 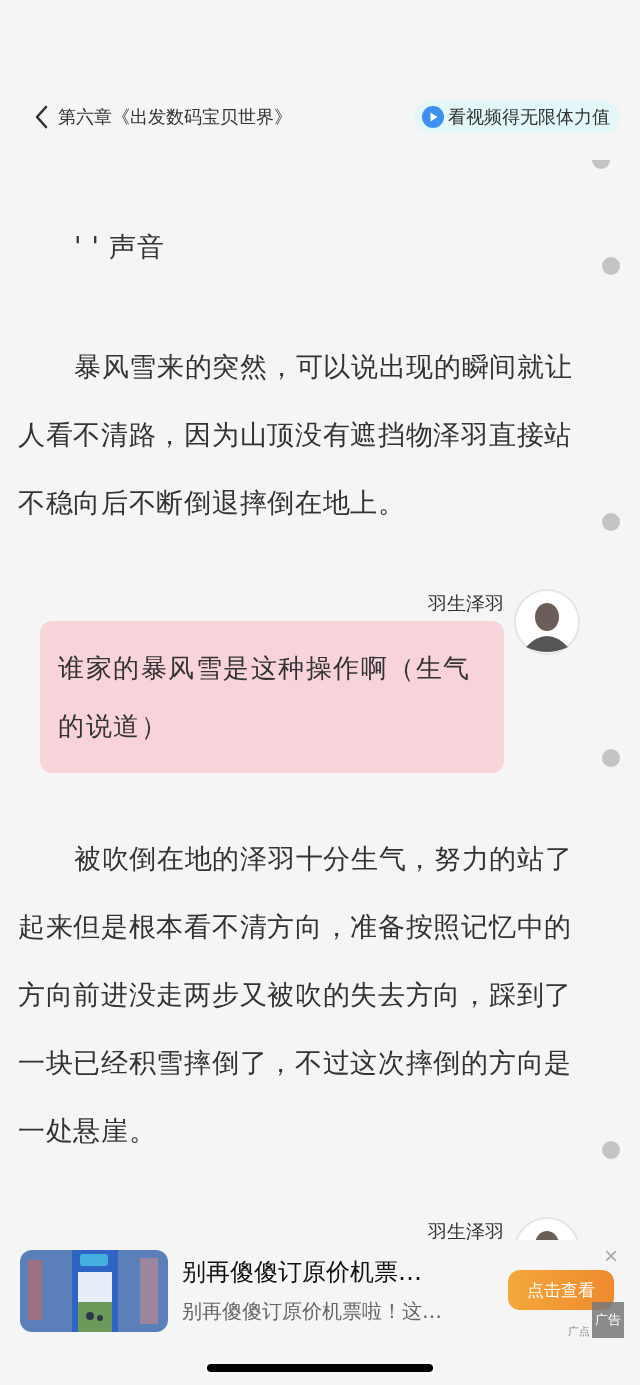 I want to click on play-icon, so click(x=433, y=117).